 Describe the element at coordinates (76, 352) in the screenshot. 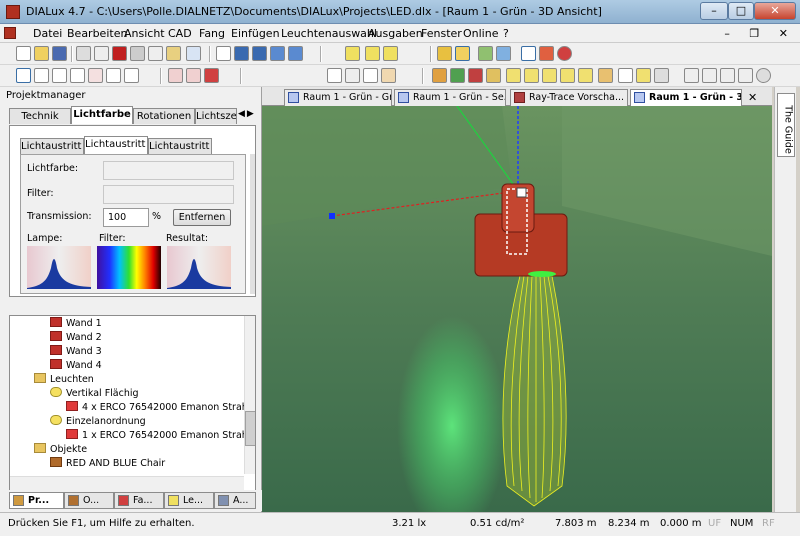

I see `tree-item: Wand 3` at that location.